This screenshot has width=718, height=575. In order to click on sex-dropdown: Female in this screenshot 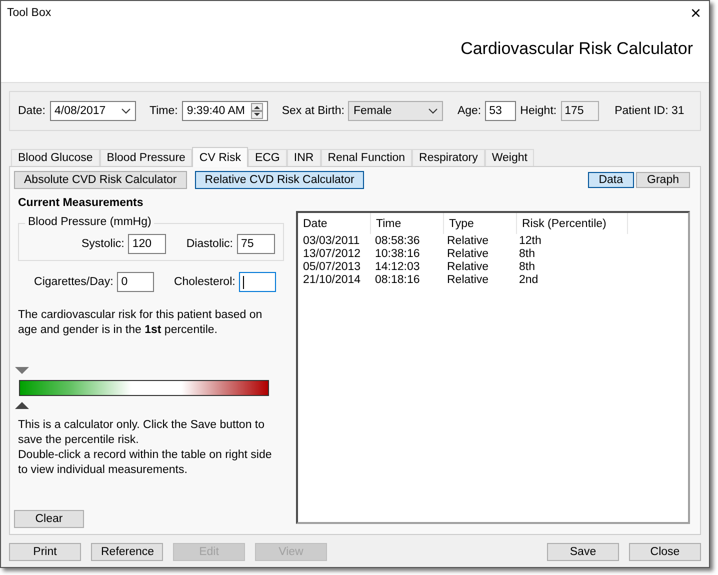, I will do `click(396, 111)`.